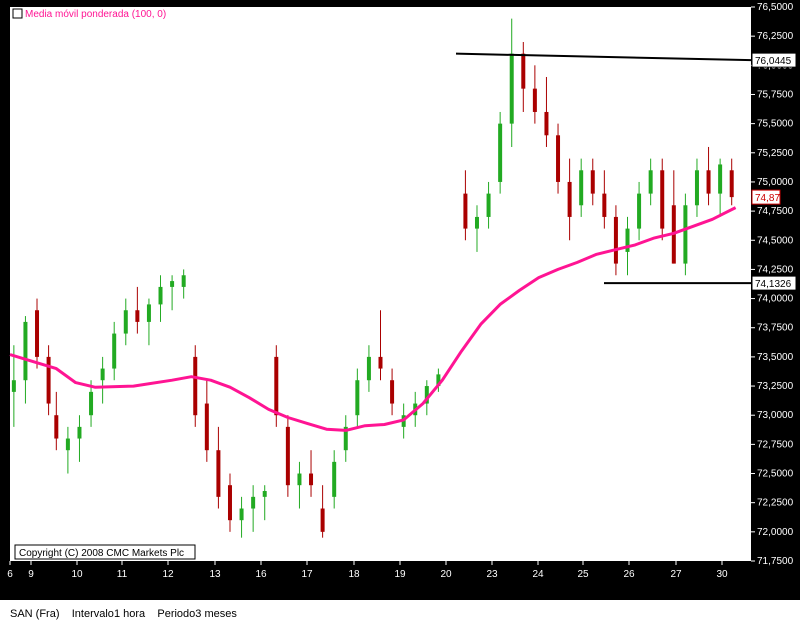  What do you see at coordinates (775, 474) in the screenshot?
I see `y-tick-label: 72,5000` at bounding box center [775, 474].